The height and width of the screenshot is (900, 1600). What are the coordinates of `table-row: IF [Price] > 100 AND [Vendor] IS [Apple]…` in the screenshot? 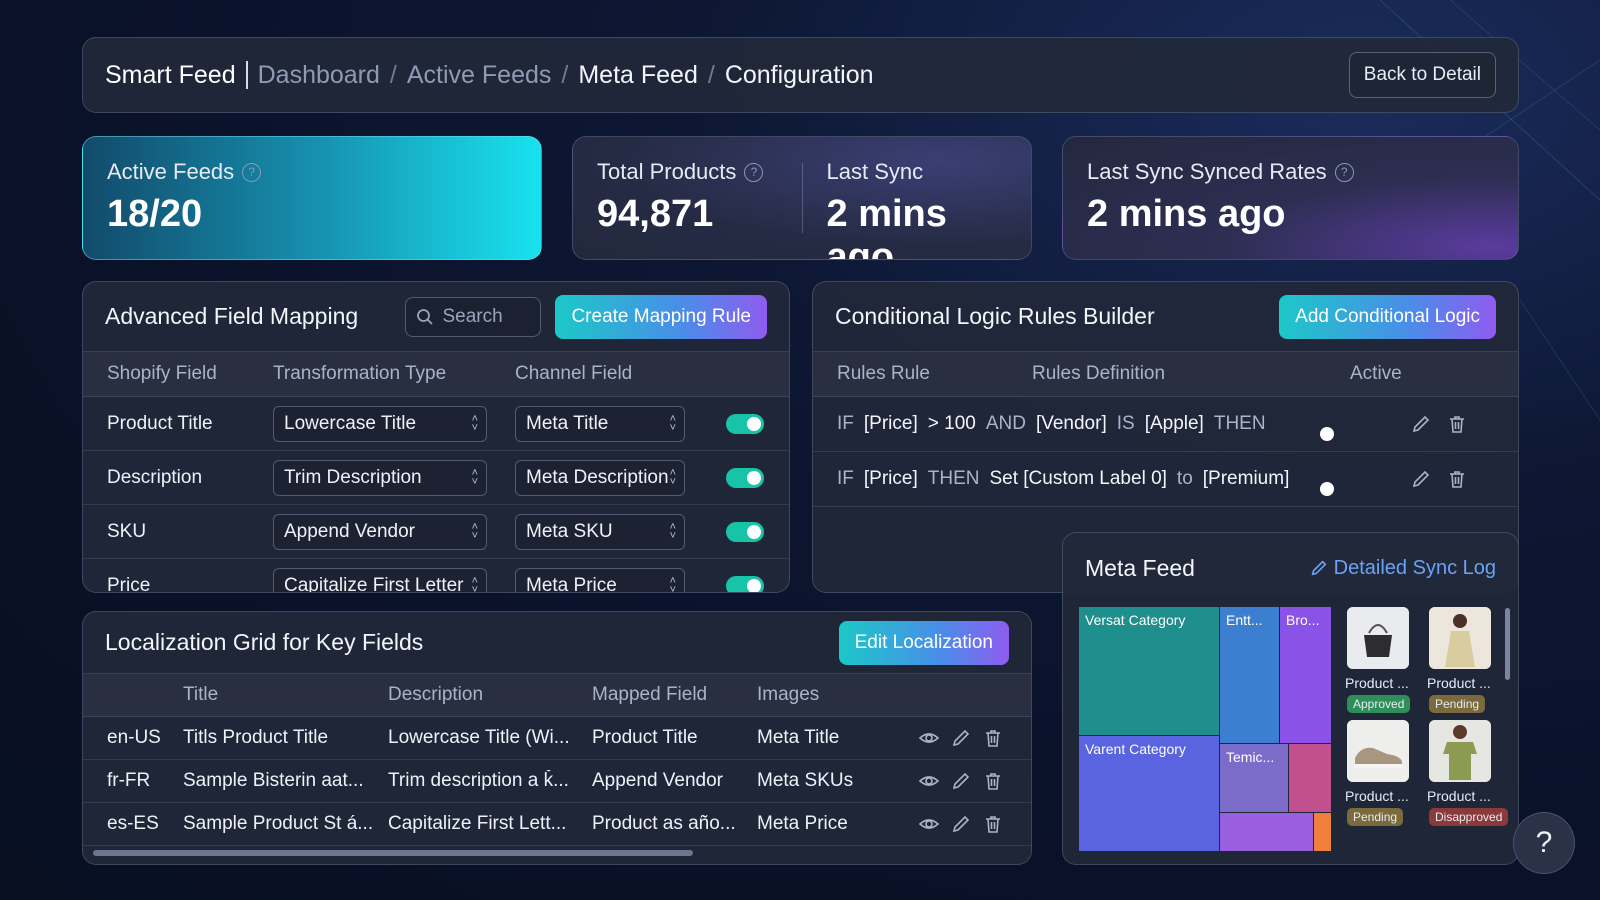 It's located at (1165, 424).